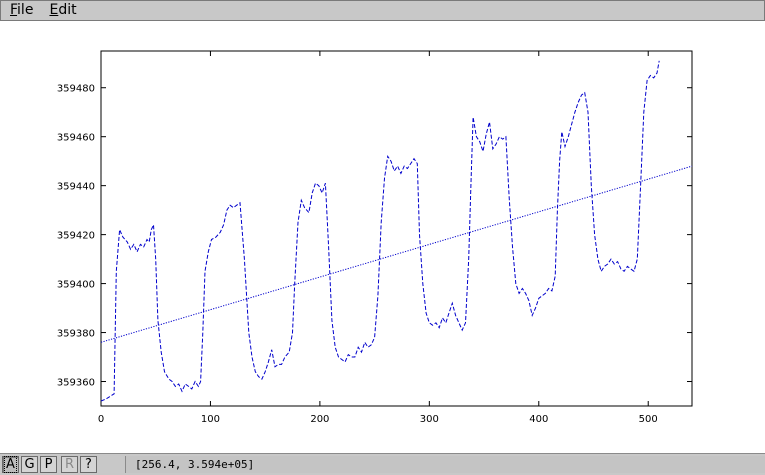 The height and width of the screenshot is (475, 765). What do you see at coordinates (29, 464) in the screenshot?
I see `grid-button: G` at bounding box center [29, 464].